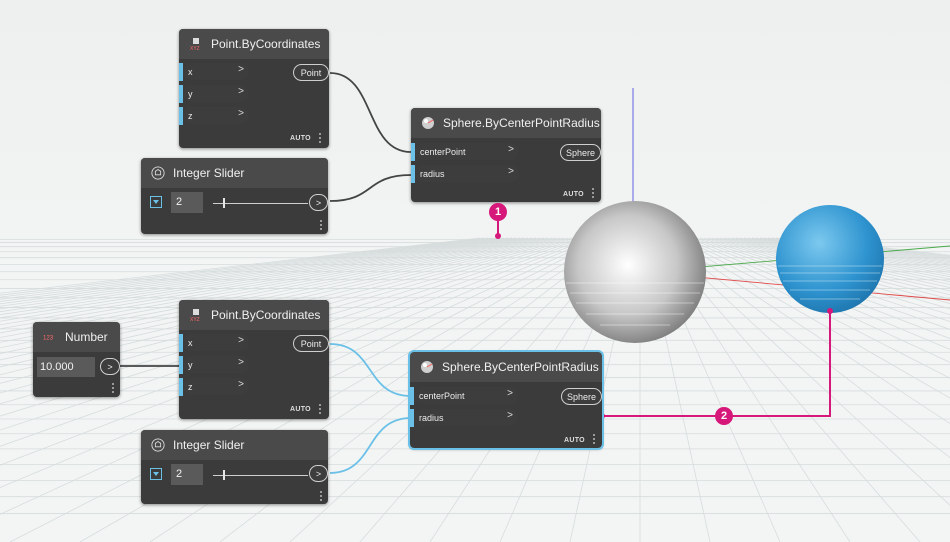 This screenshot has width=950, height=542. What do you see at coordinates (498, 212) in the screenshot?
I see `callout-badge-1: 1` at bounding box center [498, 212].